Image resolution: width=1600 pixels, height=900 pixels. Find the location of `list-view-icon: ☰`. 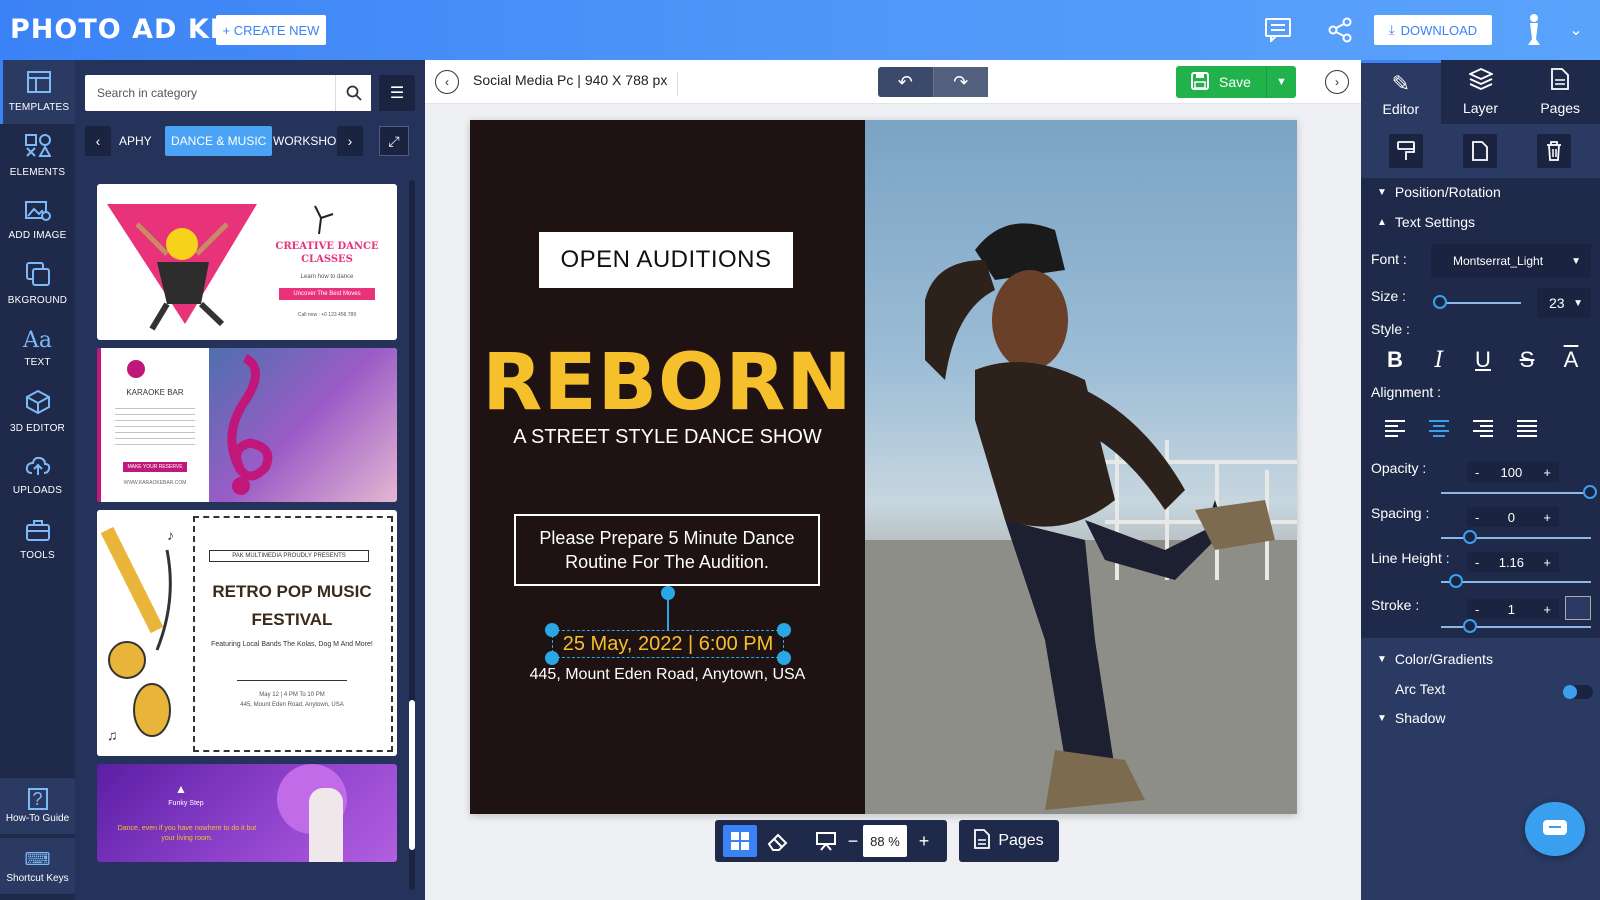

list-view-icon: ☰ is located at coordinates (397, 93).